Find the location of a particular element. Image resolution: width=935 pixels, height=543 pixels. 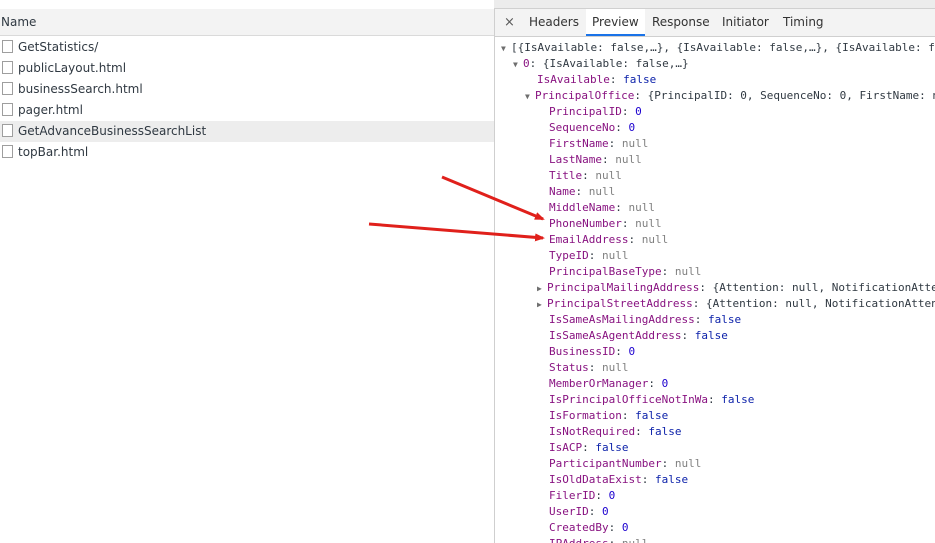

tree-field-isprincipalofficenotinwa: IsPrincipalOfficeNotInWa: false is located at coordinates (652, 399).